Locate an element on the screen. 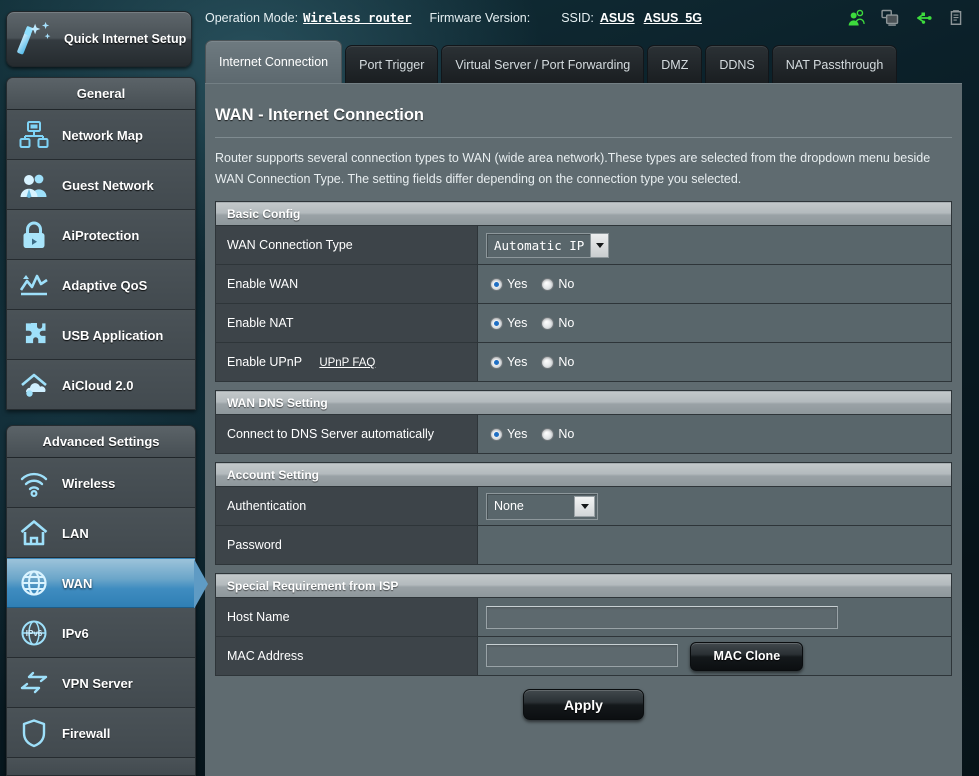 This screenshot has height=776, width=979. enable-wan-label: Enable WAN is located at coordinates (346, 284).